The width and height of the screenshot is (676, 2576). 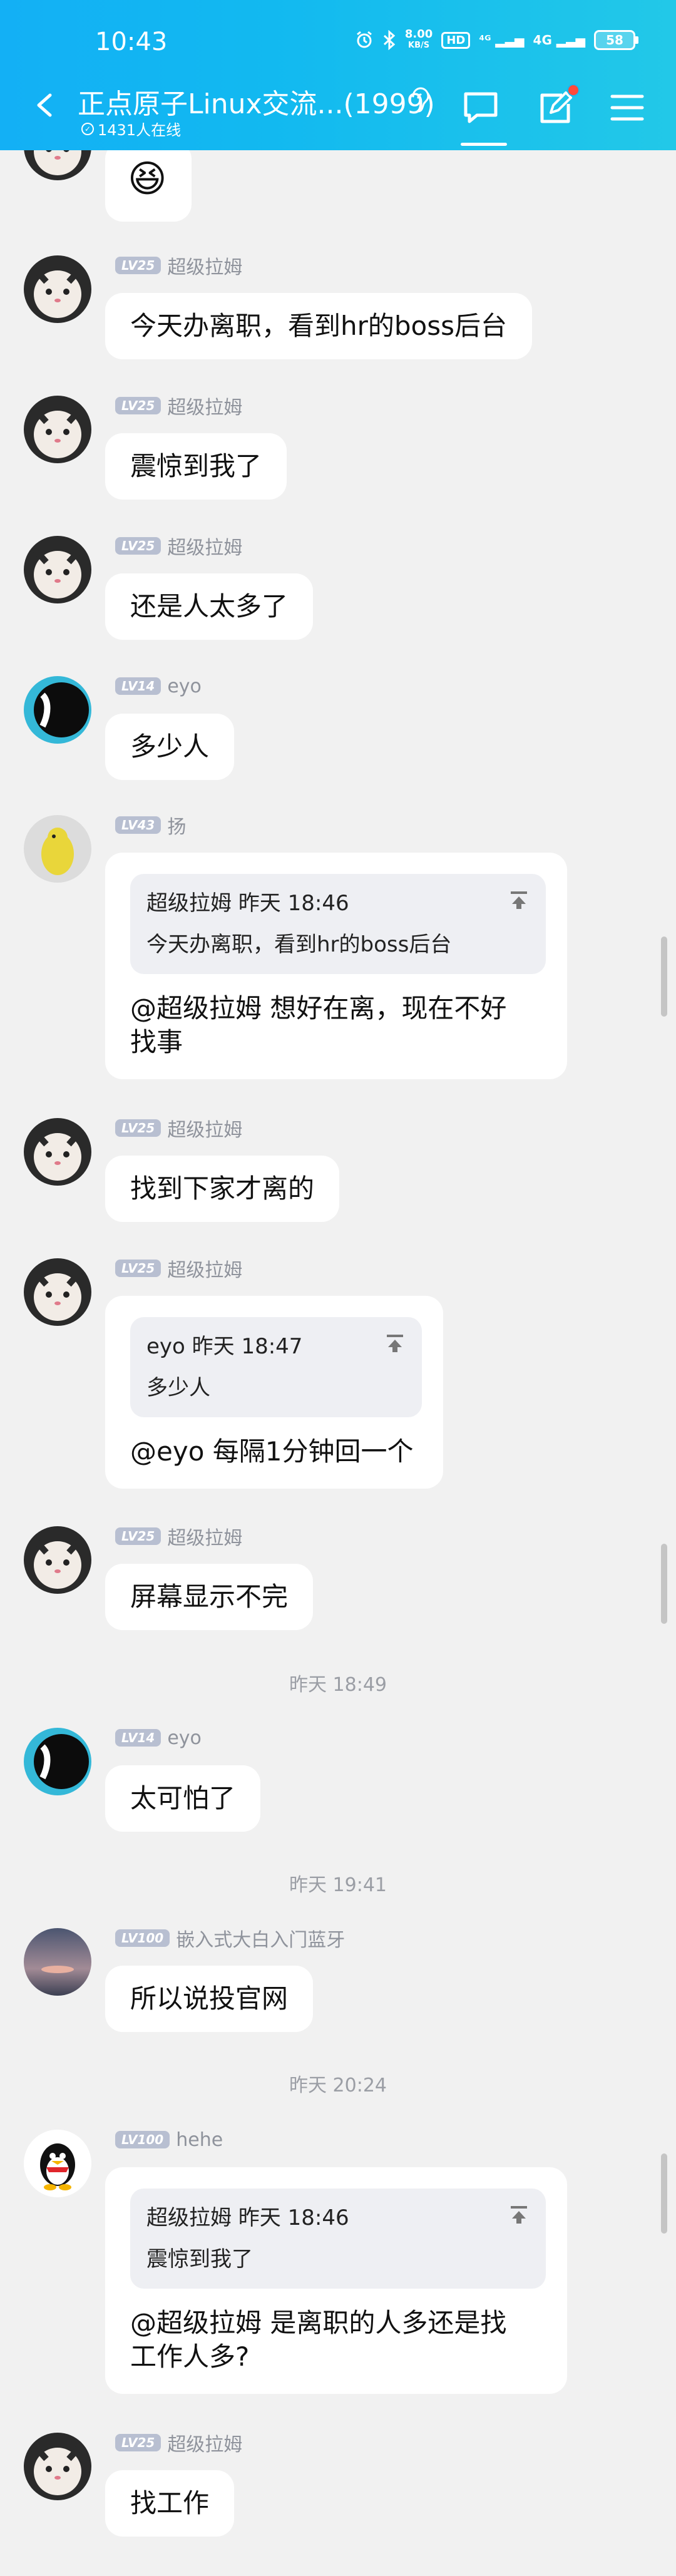 I want to click on quoted-message: 超级拉姆 昨天 18:46 今天办离职，看到hr的boss后台, so click(x=338, y=924).